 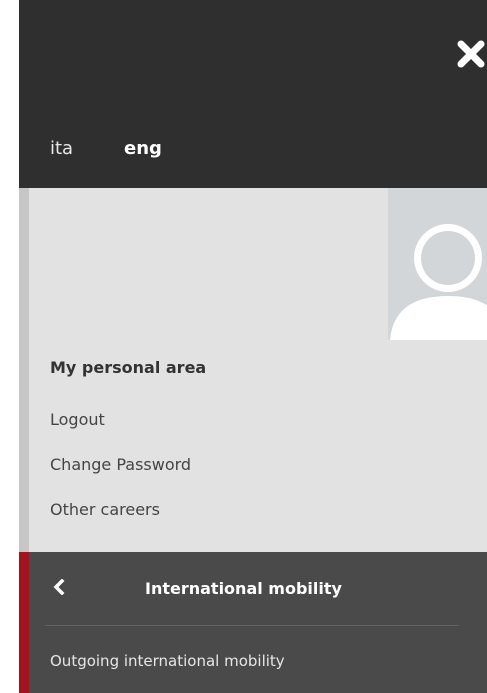 What do you see at coordinates (243, 588) in the screenshot?
I see `menu-section-title: International mobility` at bounding box center [243, 588].